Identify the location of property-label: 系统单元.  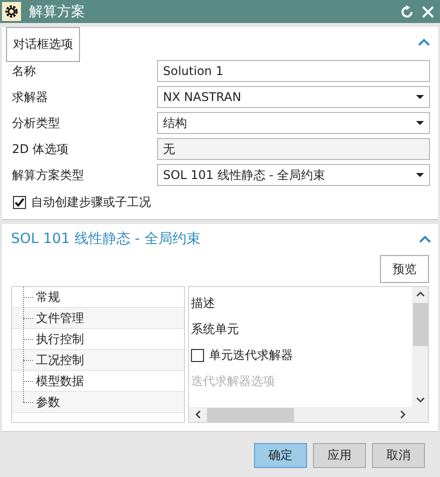
(215, 329).